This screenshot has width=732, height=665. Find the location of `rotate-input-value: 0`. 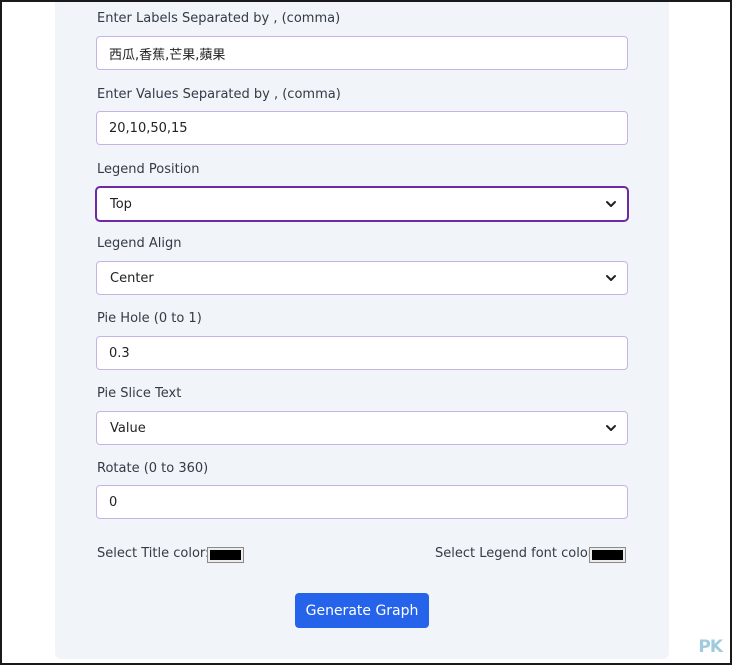

rotate-input-value: 0 is located at coordinates (113, 502).